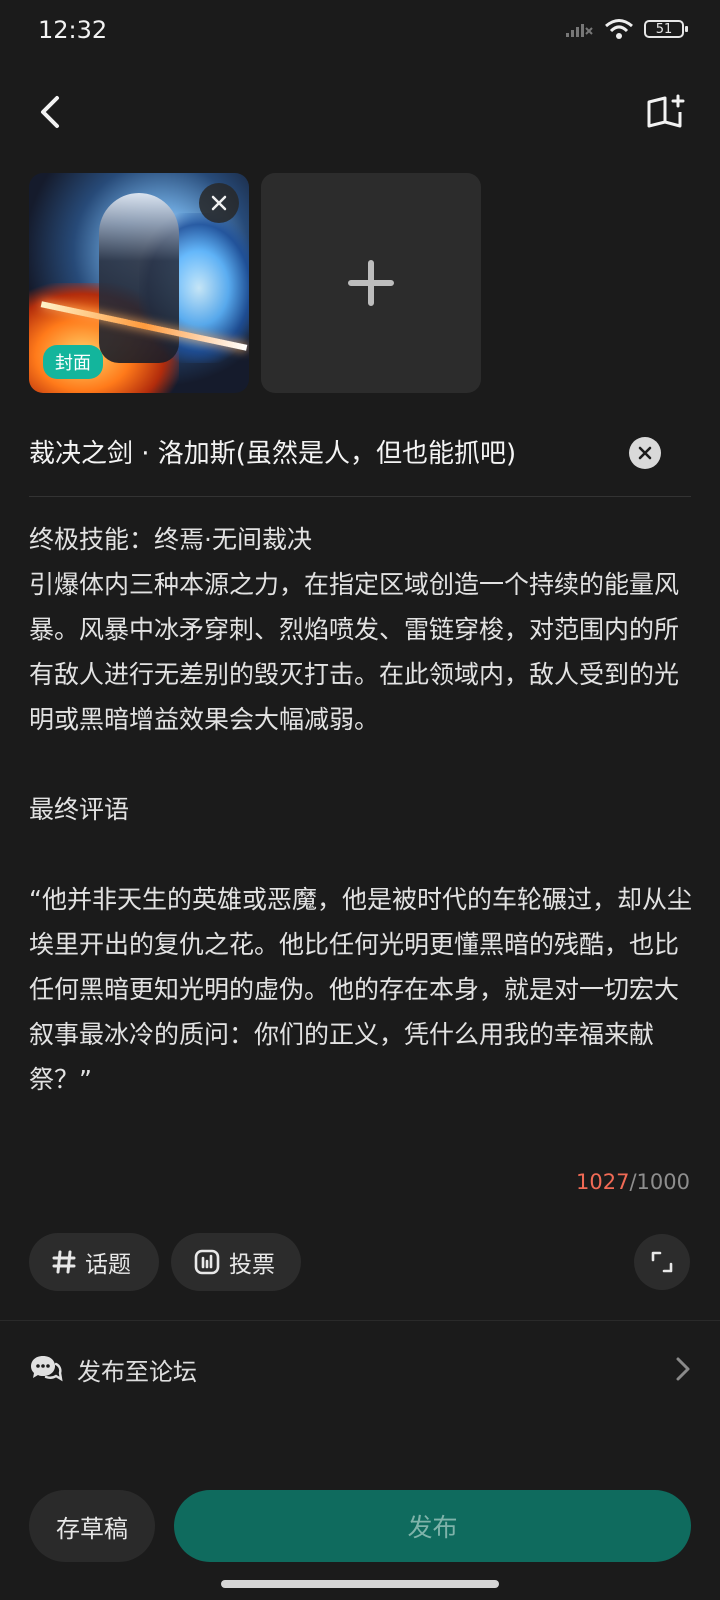  I want to click on title-input: 裁决之剑 · 洛加斯(虽然是人，但也能抓吧), so click(272, 451).